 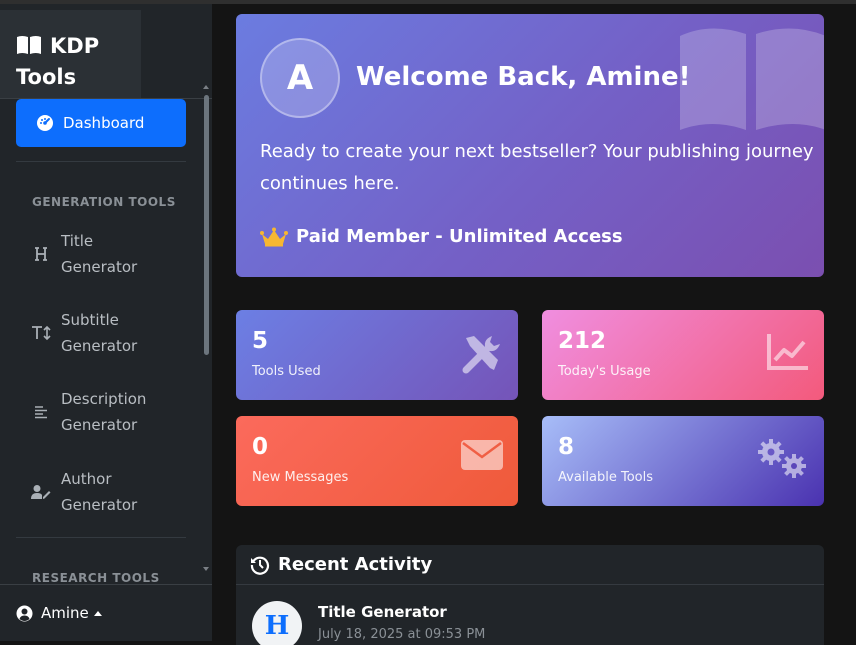 What do you see at coordinates (783, 461) in the screenshot?
I see `cogs-icon` at bounding box center [783, 461].